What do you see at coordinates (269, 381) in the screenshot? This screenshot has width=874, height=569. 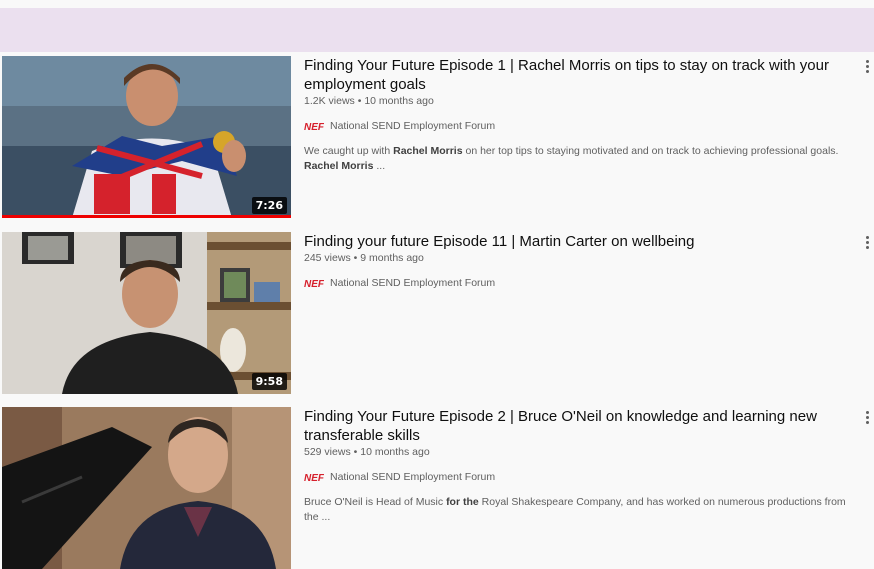 I see `video-duration-2: 9:58` at bounding box center [269, 381].